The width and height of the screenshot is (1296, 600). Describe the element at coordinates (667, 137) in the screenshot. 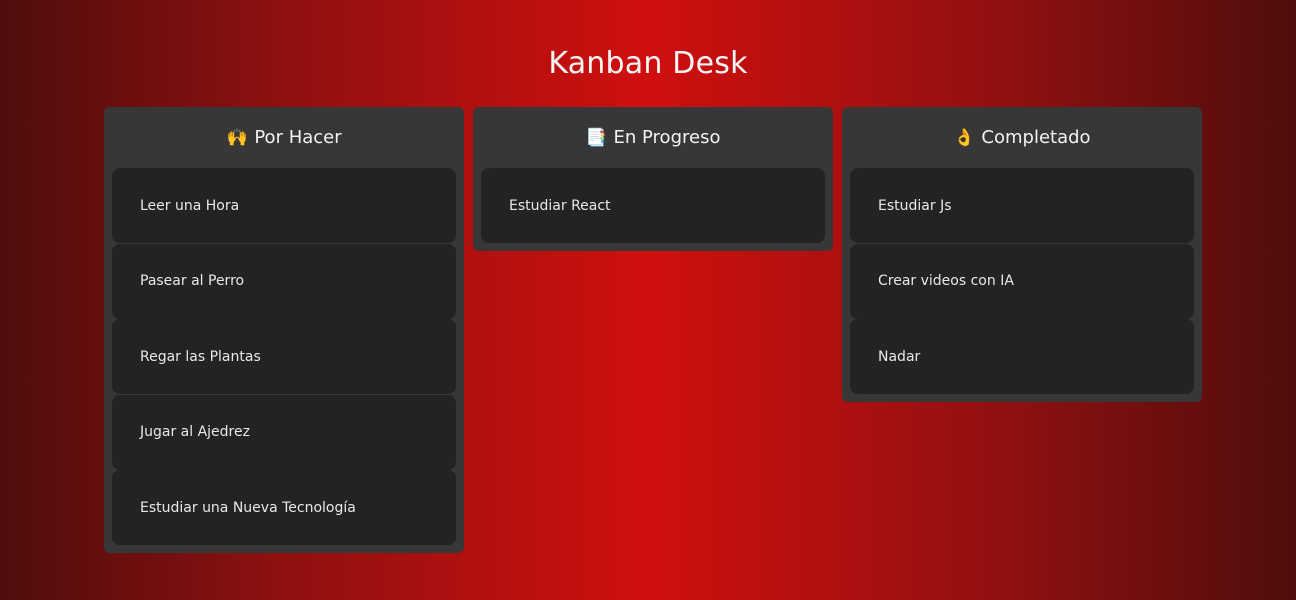

I see `column-title: En Progreso` at that location.